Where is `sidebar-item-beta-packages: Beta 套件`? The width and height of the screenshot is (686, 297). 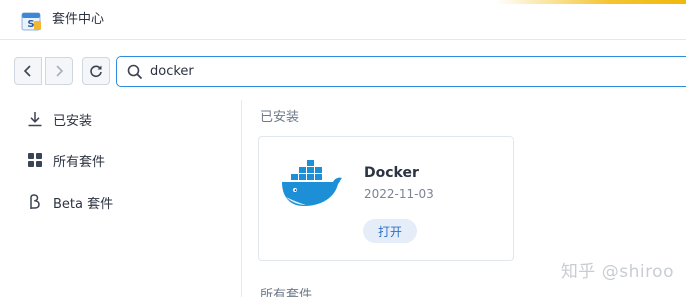 sidebar-item-beta-packages: Beta 套件 is located at coordinates (120, 202).